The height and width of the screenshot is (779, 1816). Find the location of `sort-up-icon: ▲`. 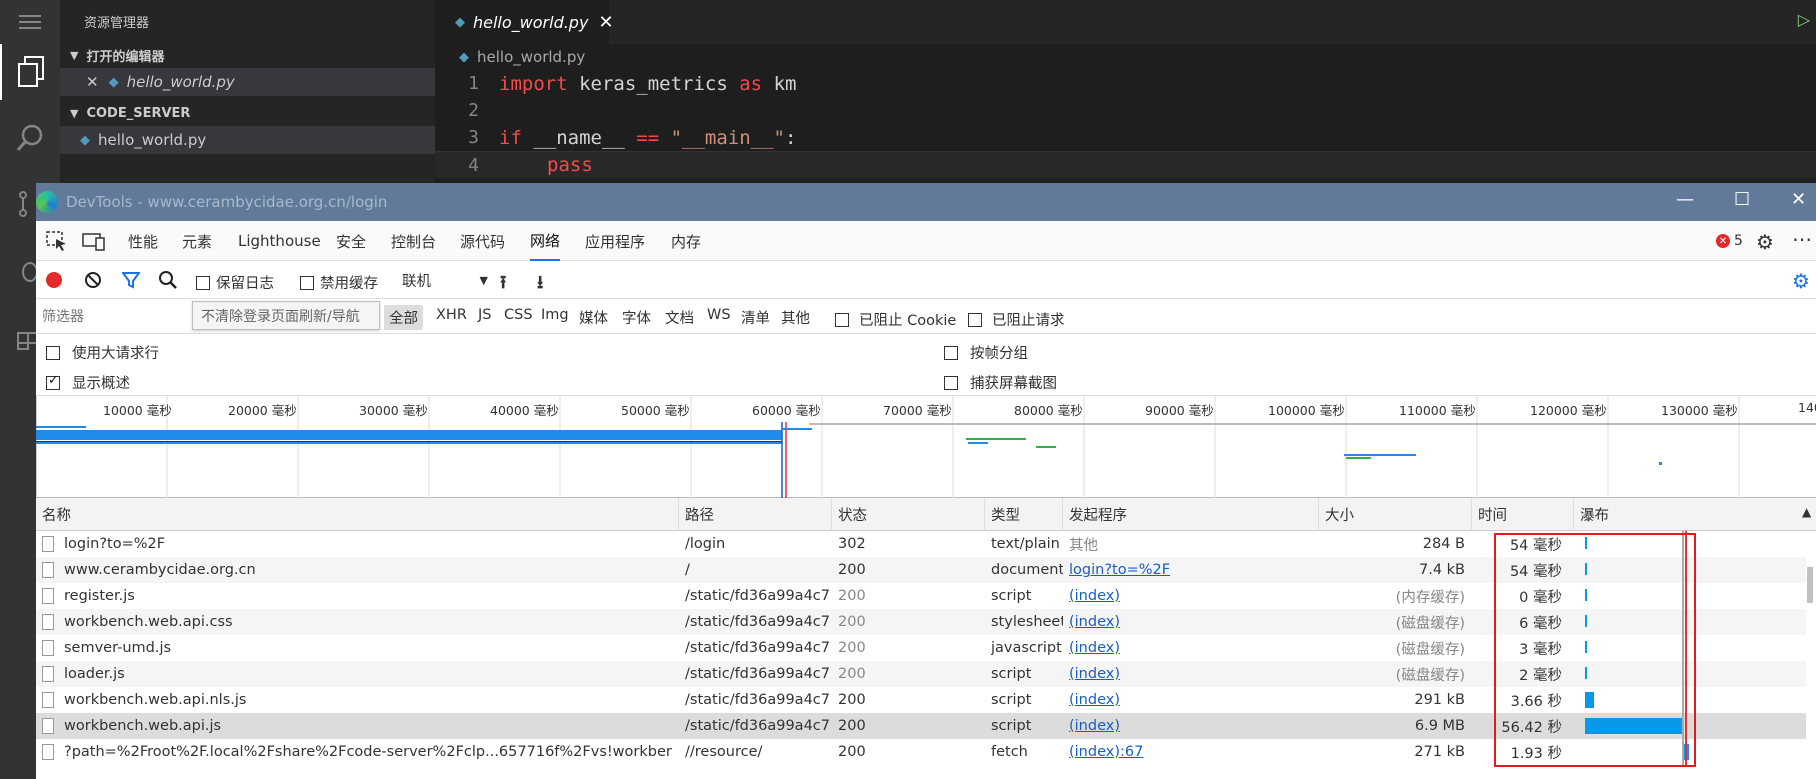

sort-up-icon: ▲ is located at coordinates (1806, 512).